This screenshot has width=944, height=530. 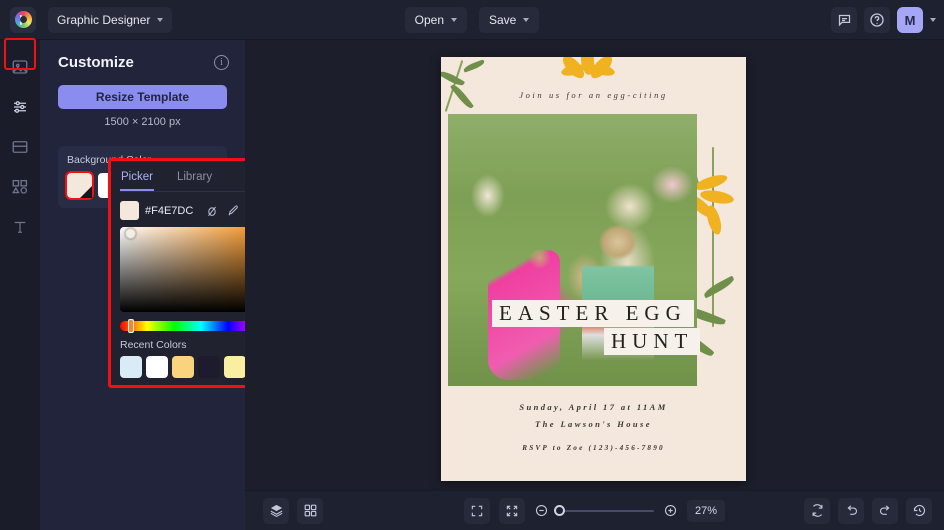 I want to click on canvas-title-line-2: HUNT, so click(x=652, y=342).